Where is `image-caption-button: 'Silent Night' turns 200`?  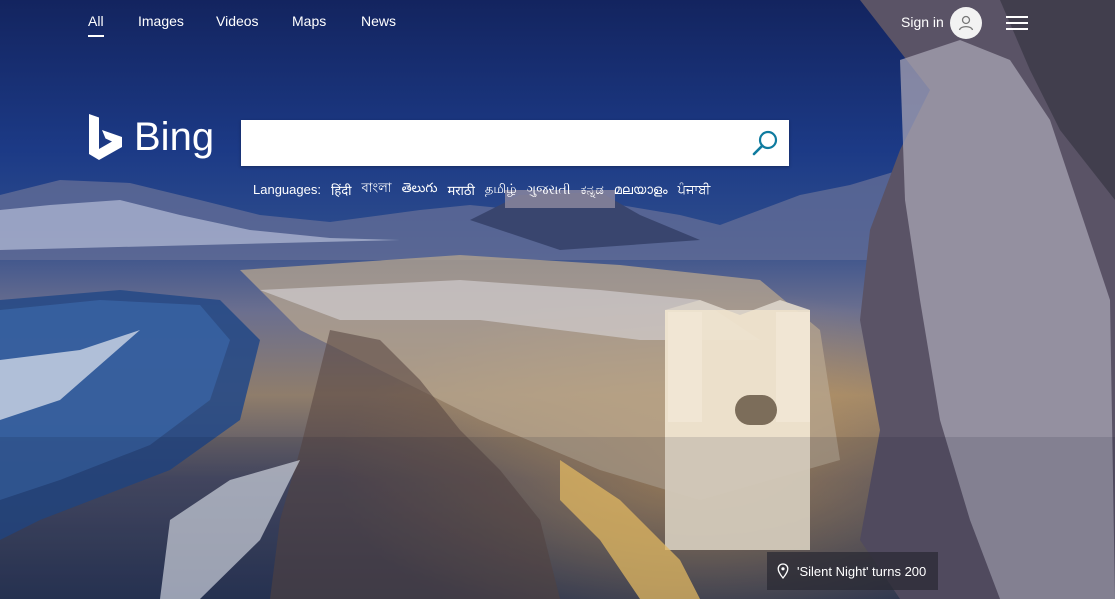 image-caption-button: 'Silent Night' turns 200 is located at coordinates (853, 571).